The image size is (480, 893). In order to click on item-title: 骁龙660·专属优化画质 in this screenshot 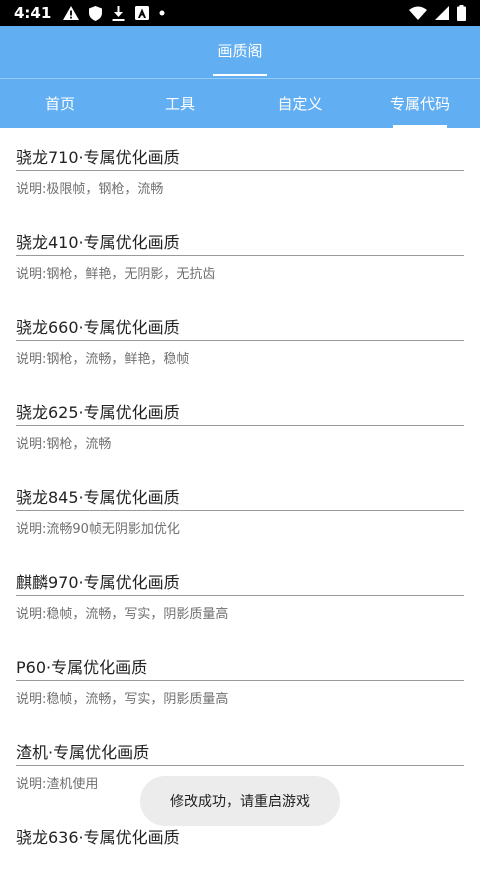, I will do `click(98, 327)`.